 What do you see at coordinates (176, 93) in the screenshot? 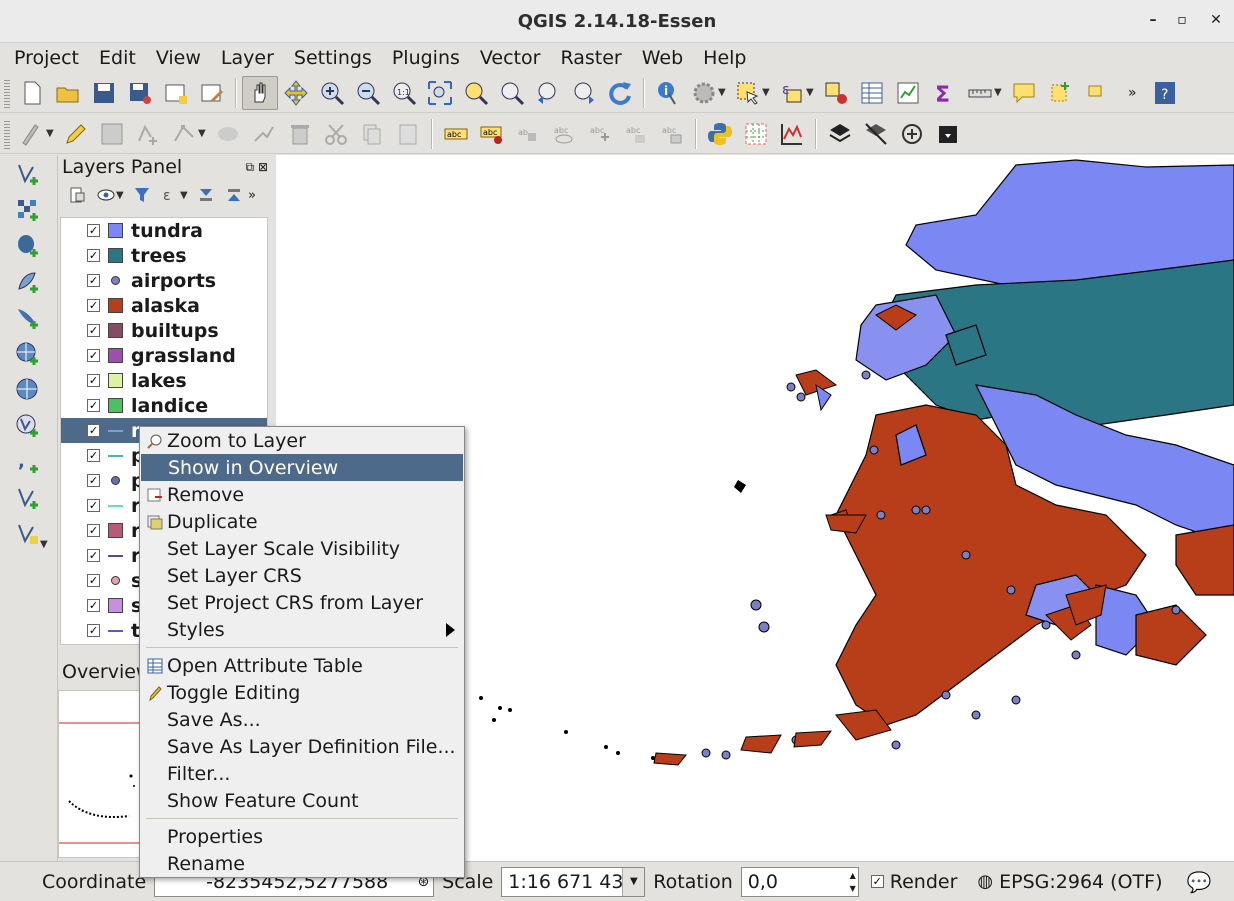
I see `new-print-composer-icon` at bounding box center [176, 93].